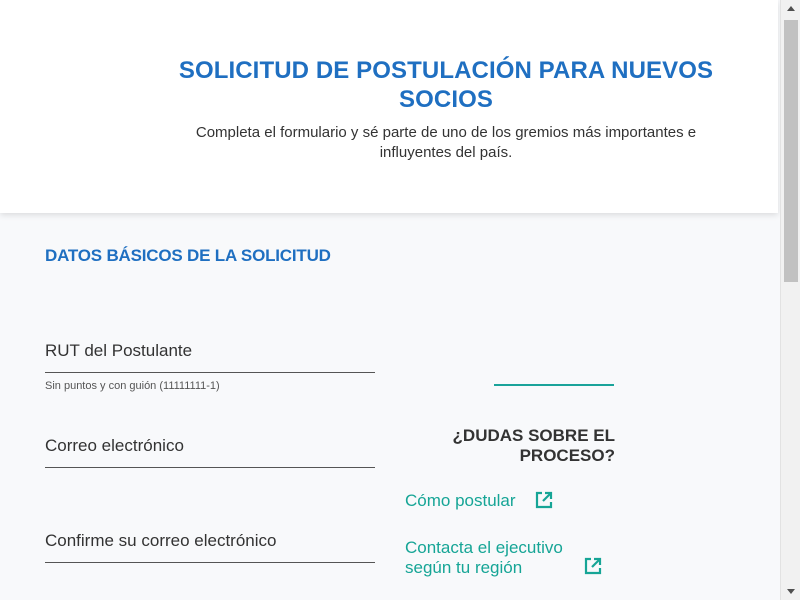  What do you see at coordinates (188, 255) in the screenshot?
I see `section-title: DATOS BÁSICOS DE LA SOLICITUD` at bounding box center [188, 255].